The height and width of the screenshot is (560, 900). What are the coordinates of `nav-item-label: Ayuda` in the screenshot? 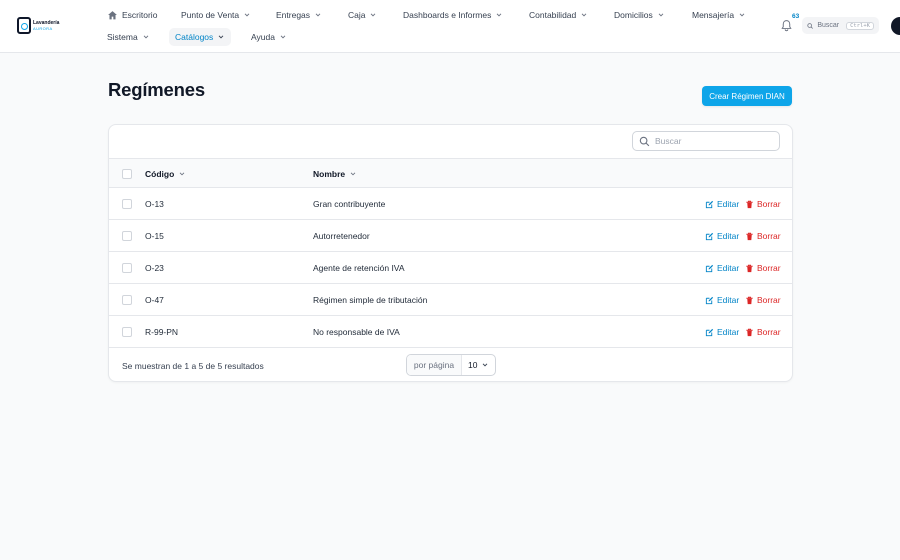 It's located at (263, 37).